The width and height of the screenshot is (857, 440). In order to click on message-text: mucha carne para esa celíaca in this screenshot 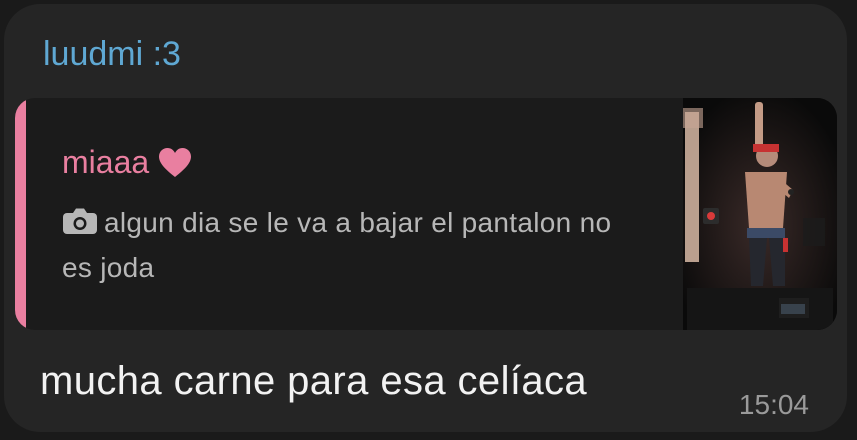, I will do `click(314, 381)`.